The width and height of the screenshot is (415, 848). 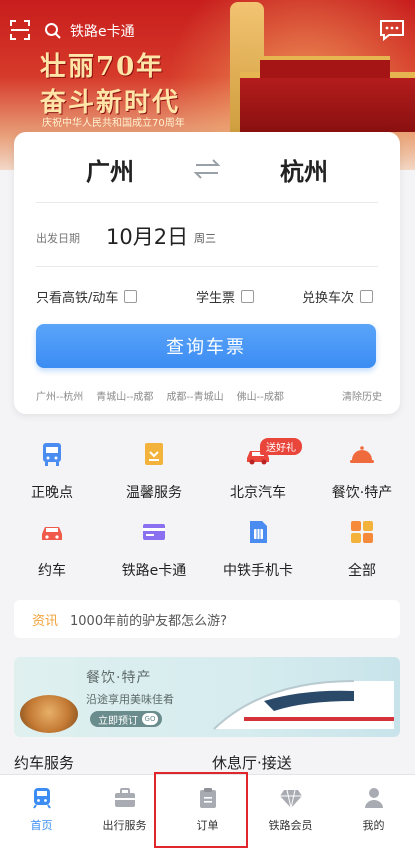 What do you see at coordinates (52, 533) in the screenshot?
I see `taxi-icon` at bounding box center [52, 533].